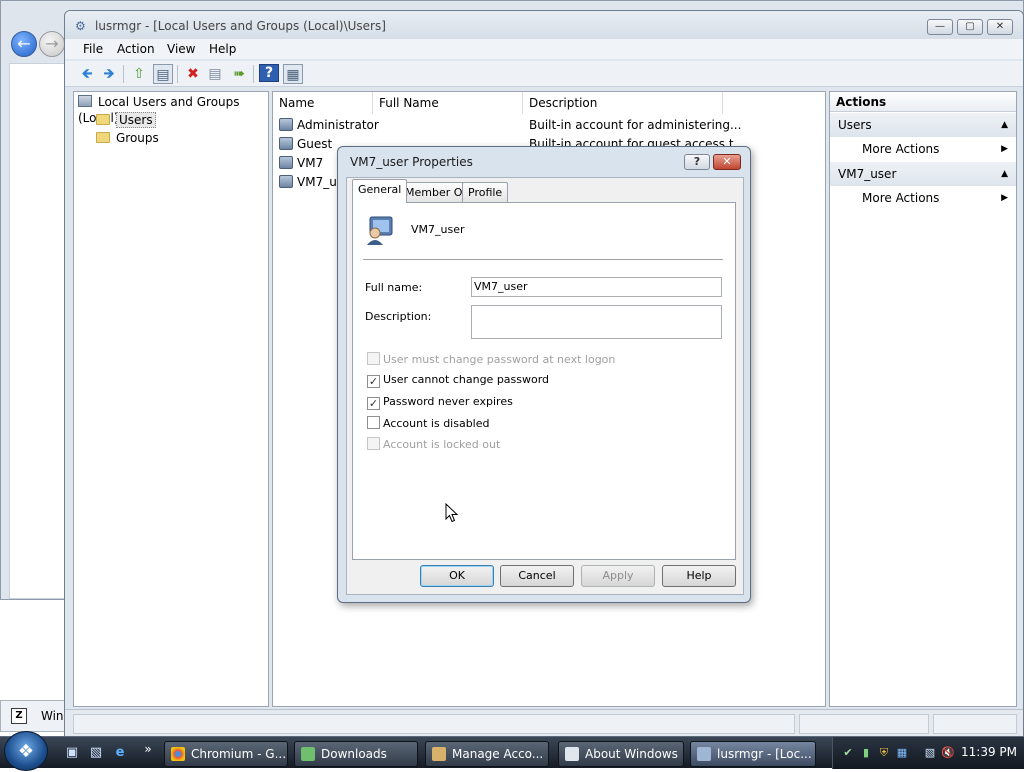 The height and width of the screenshot is (772, 1024). I want to click on actions-section-users: Users ▲, so click(923, 125).